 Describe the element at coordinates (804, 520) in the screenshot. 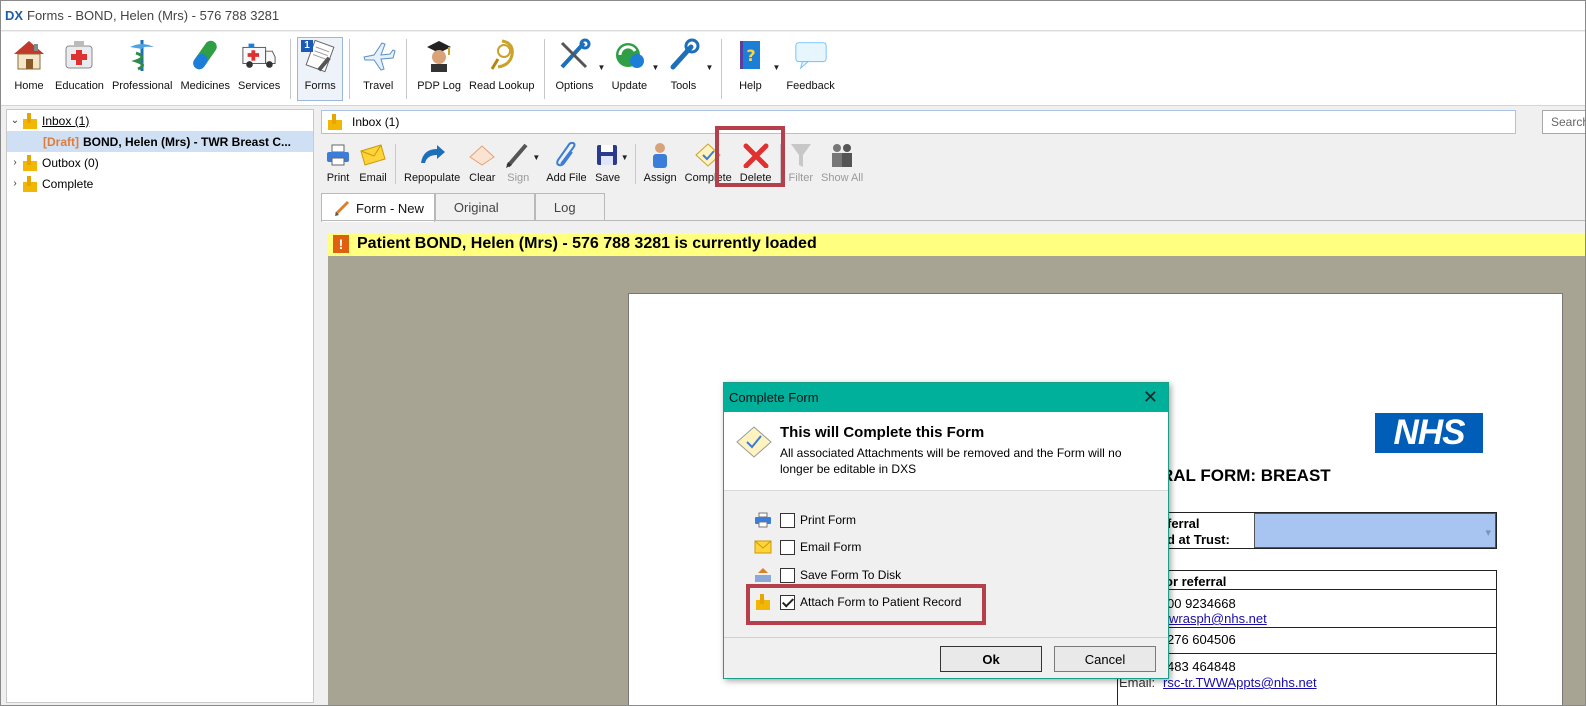

I see `option-print-form: Print Form` at that location.